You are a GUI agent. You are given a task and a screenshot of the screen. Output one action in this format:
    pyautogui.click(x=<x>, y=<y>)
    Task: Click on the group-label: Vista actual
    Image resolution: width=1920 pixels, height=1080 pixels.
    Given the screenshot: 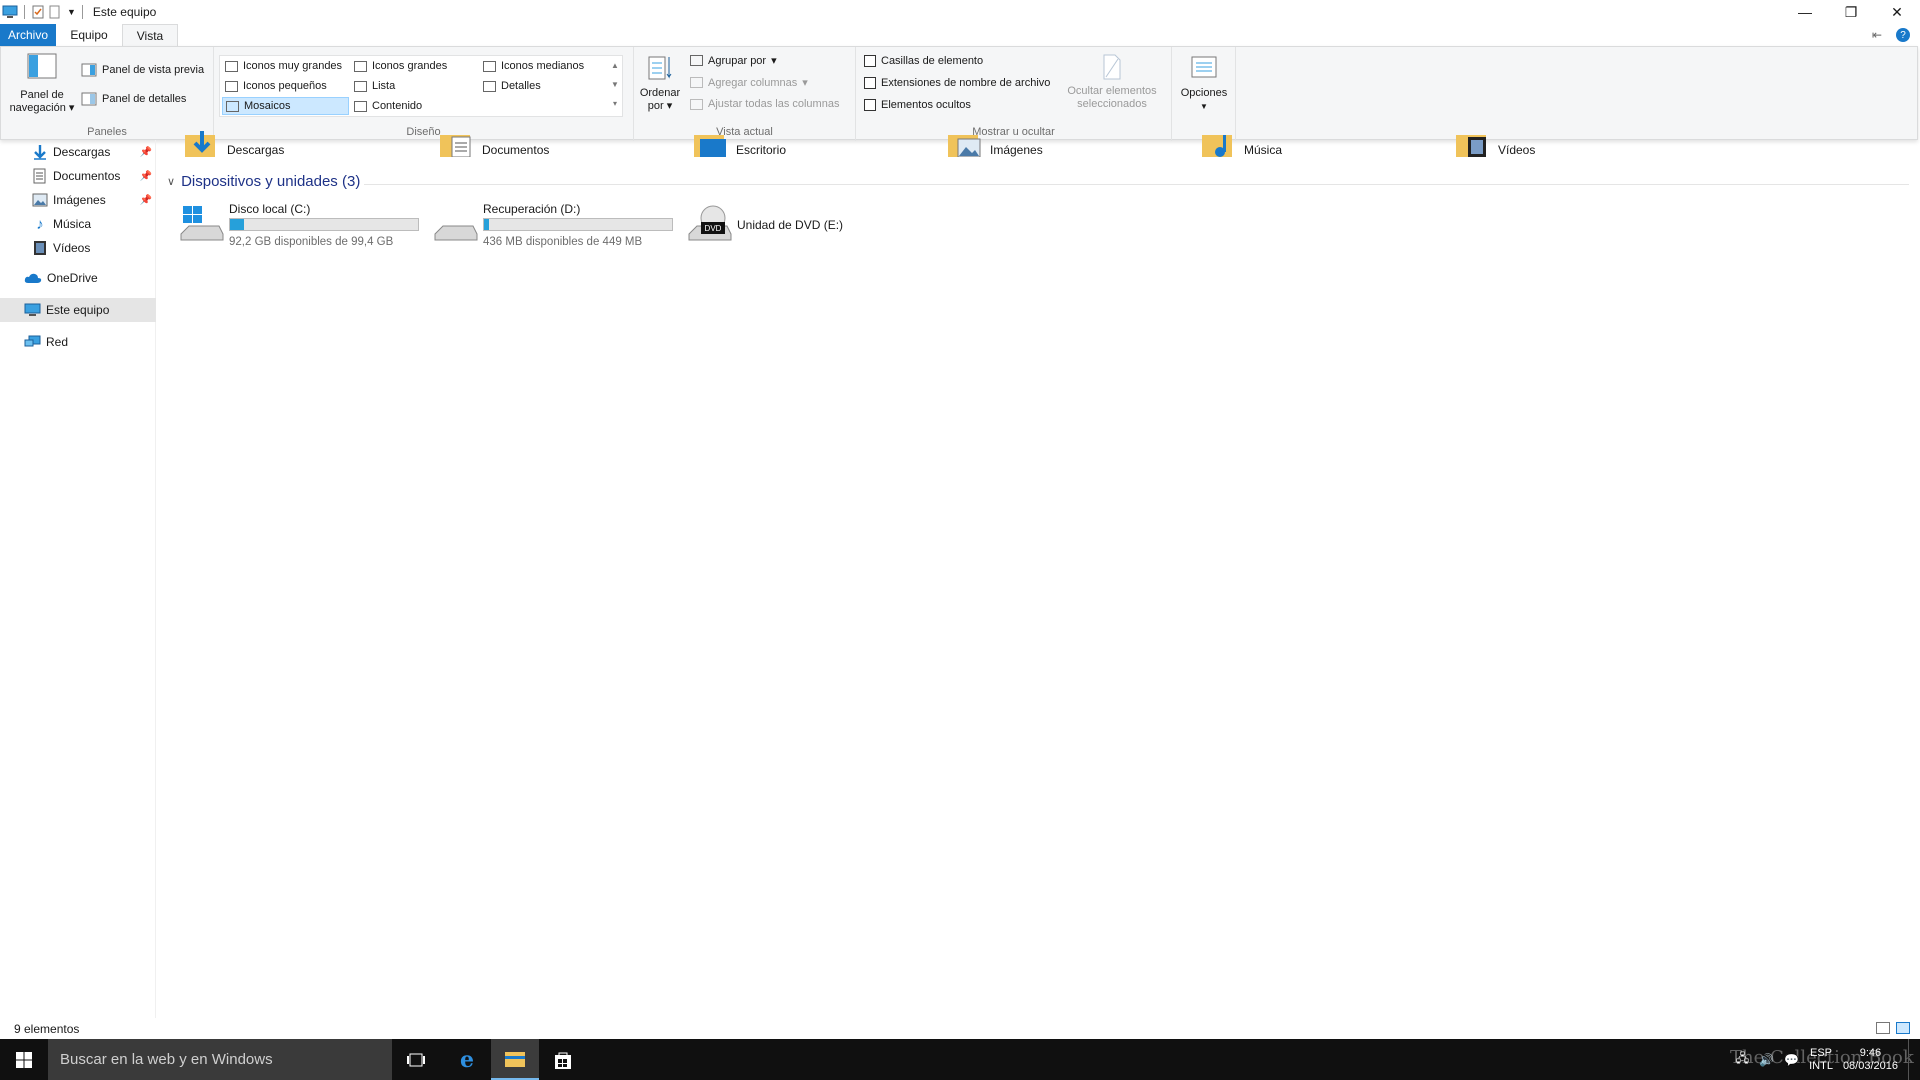 What is the action you would take?
    pyautogui.click(x=744, y=132)
    